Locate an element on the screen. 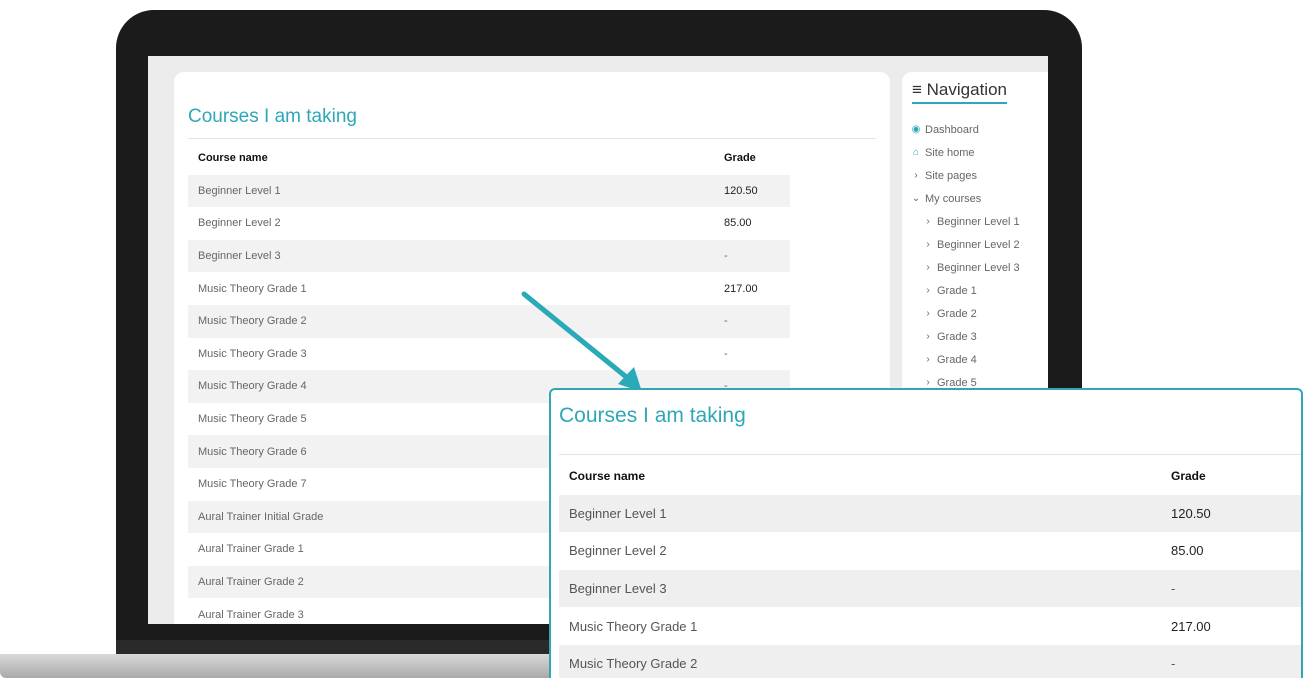 The height and width of the screenshot is (678, 1305). page-title: Courses I am taking is located at coordinates (272, 116).